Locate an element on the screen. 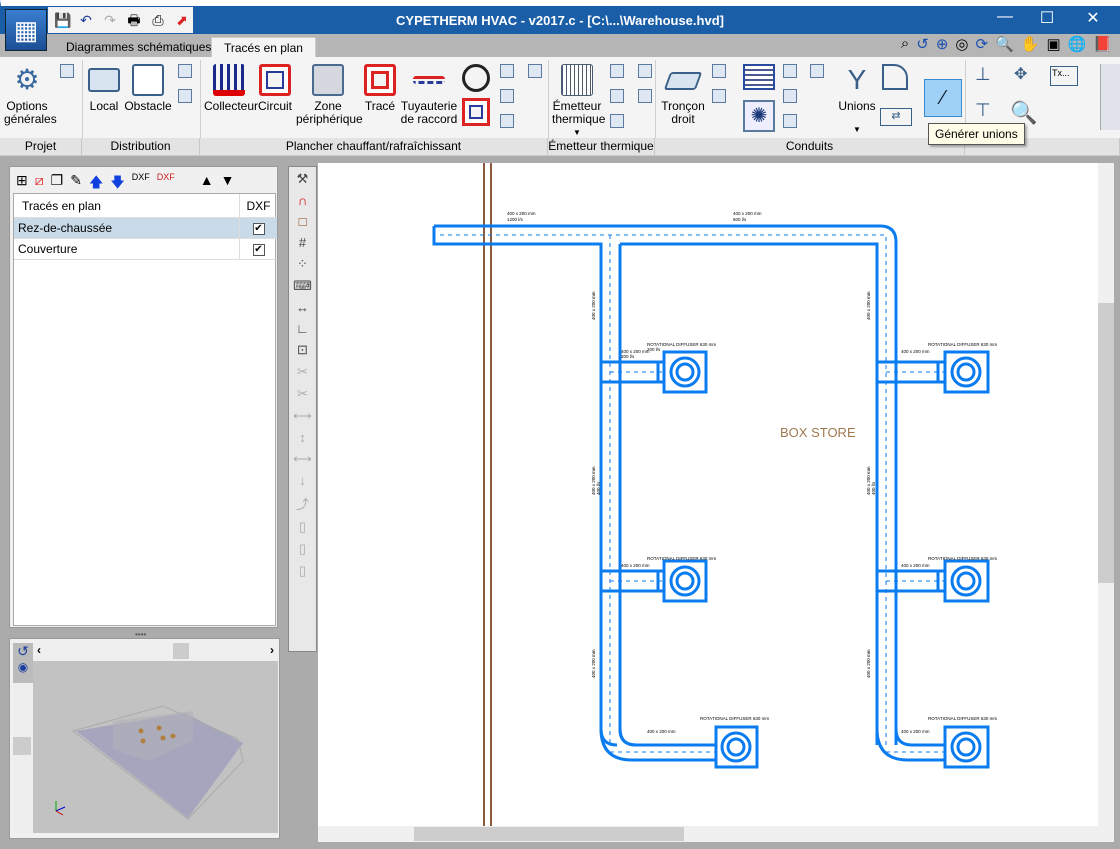  vertical-scroll-thumb is located at coordinates (1106, 443).